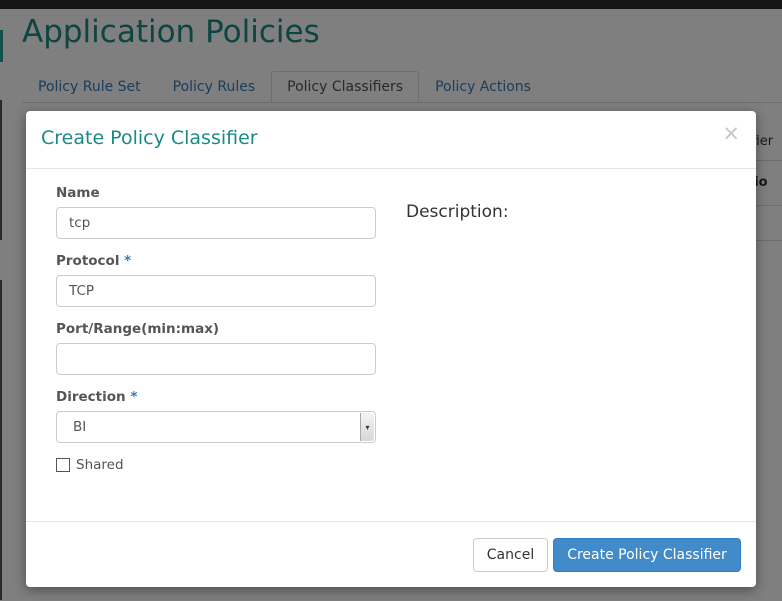 Image resolution: width=782 pixels, height=601 pixels. What do you see at coordinates (391, 140) in the screenshot?
I see `modal-header: Create Policy Classifier ×` at bounding box center [391, 140].